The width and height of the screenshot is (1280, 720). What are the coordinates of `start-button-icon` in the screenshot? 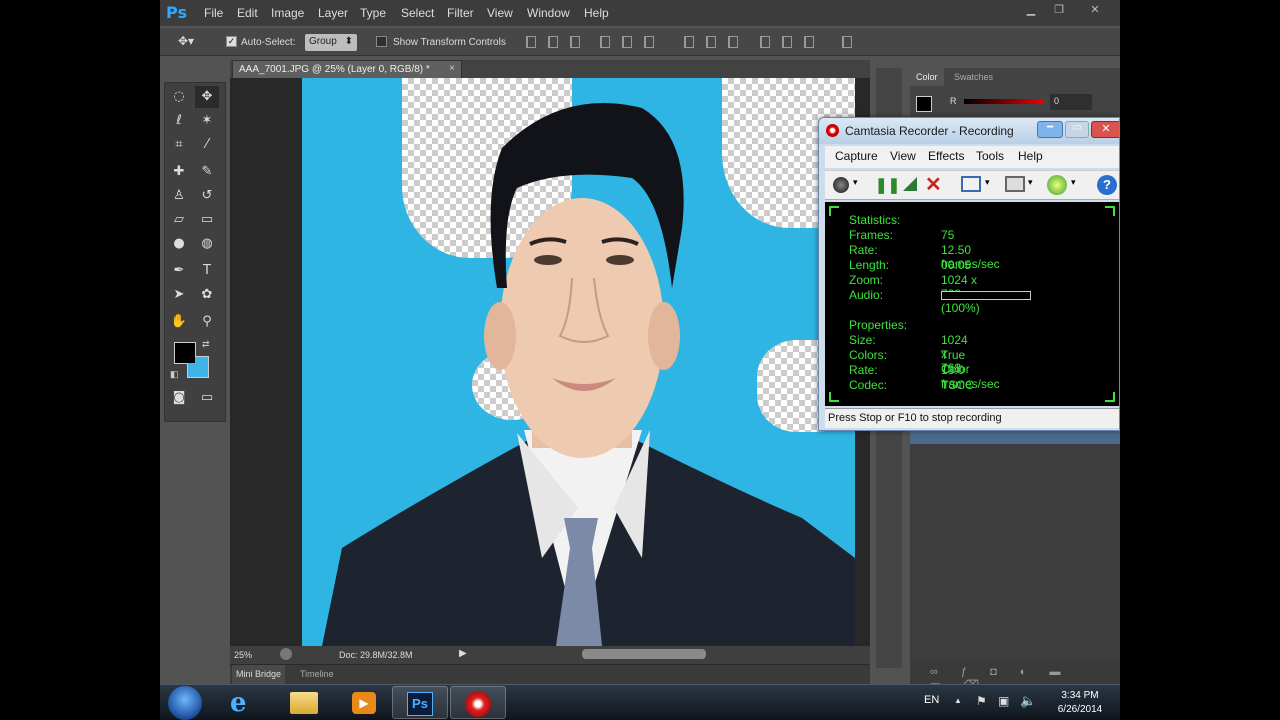 It's located at (185, 703).